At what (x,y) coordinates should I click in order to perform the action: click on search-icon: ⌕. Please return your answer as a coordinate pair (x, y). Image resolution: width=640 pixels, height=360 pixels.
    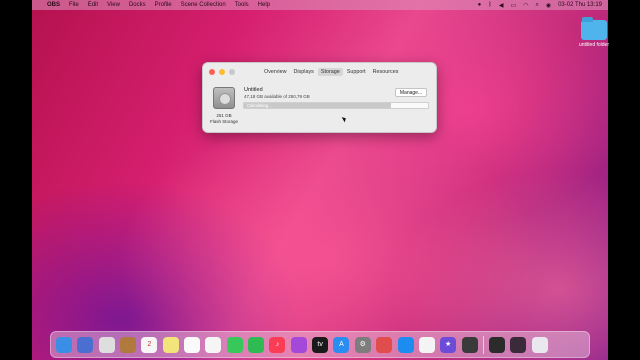
    Looking at the image, I should click on (536, 5).